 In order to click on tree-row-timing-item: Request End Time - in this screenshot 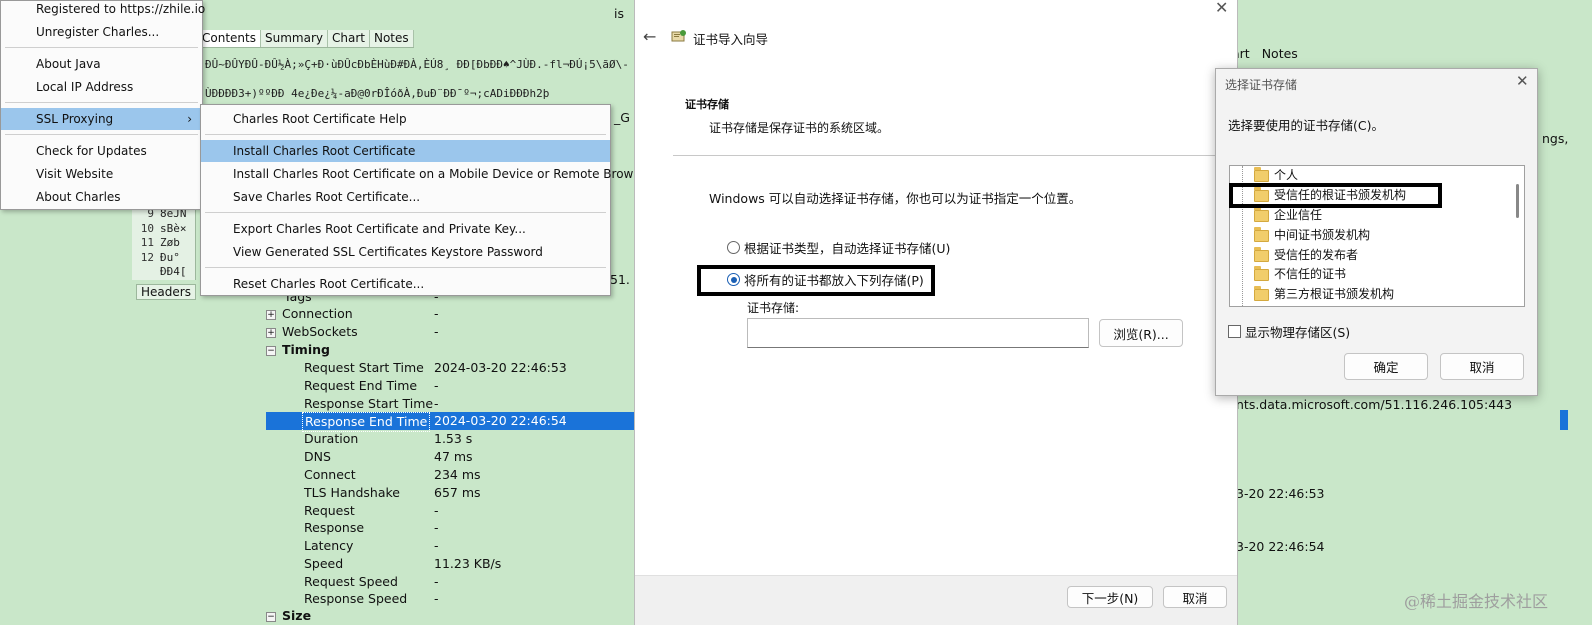, I will do `click(371, 386)`.